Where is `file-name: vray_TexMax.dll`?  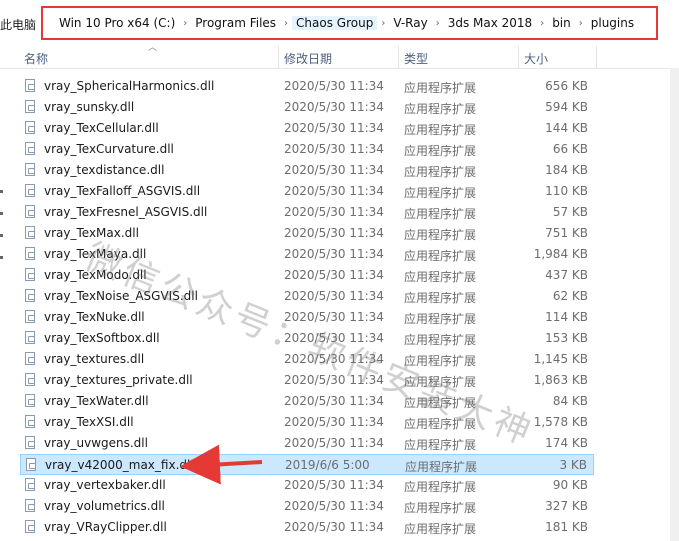 file-name: vray_TexMax.dll is located at coordinates (91, 233).